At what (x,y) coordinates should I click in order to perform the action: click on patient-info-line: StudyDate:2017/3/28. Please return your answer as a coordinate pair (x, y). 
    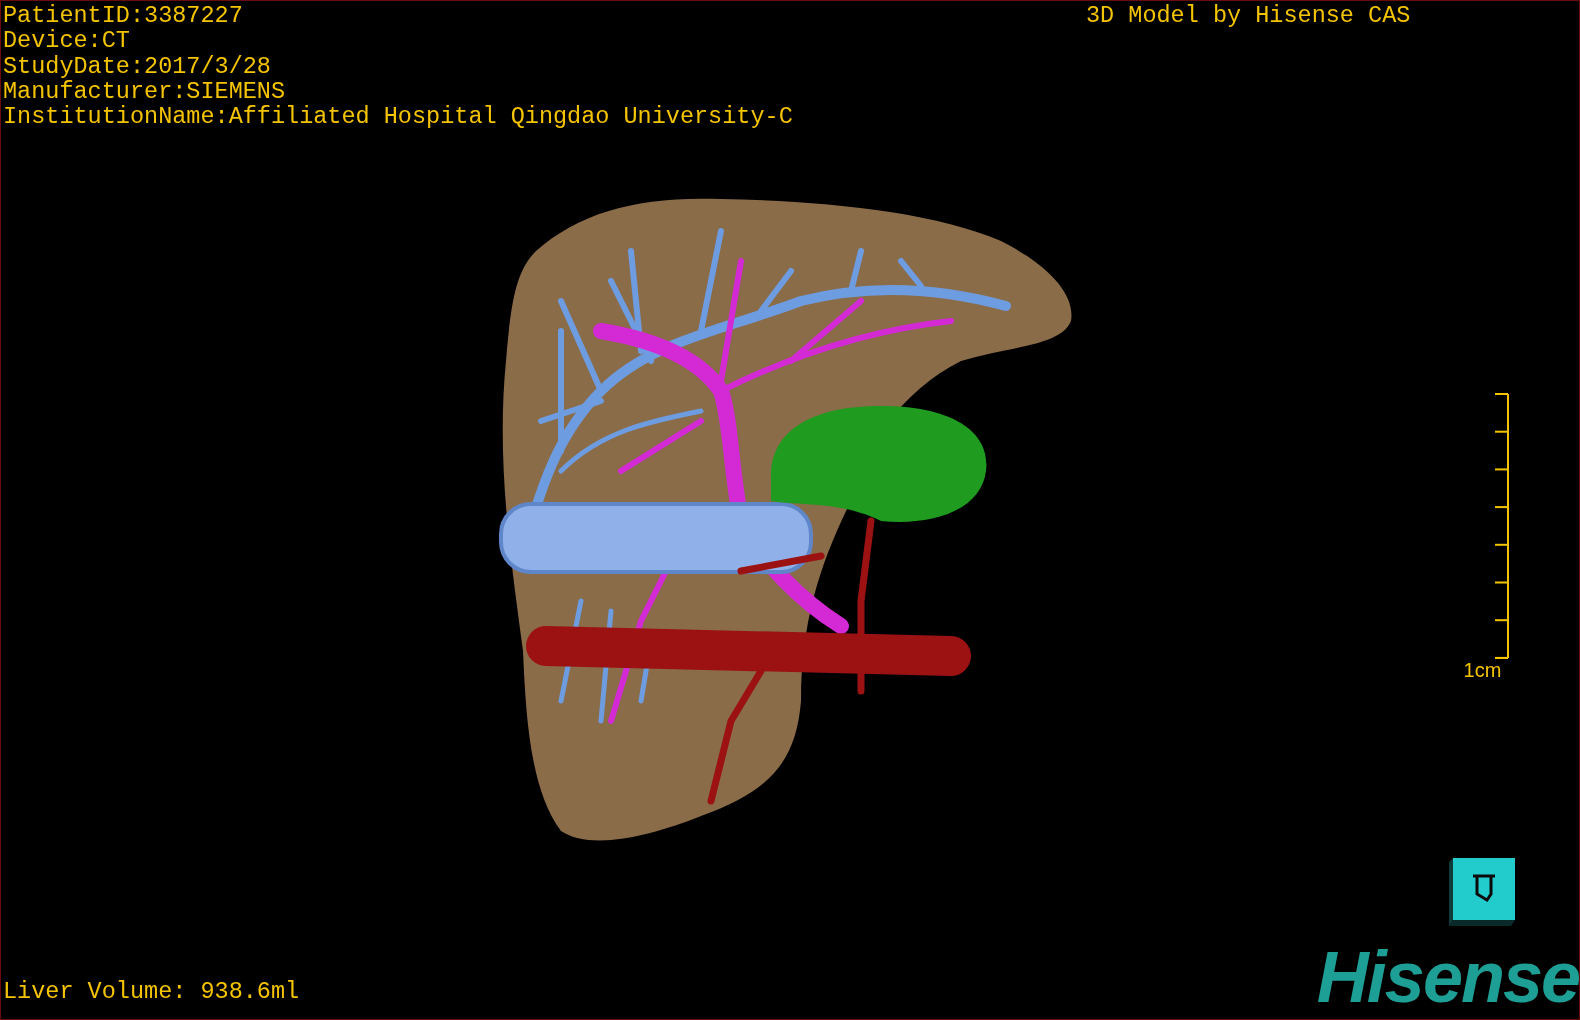
    Looking at the image, I should click on (137, 66).